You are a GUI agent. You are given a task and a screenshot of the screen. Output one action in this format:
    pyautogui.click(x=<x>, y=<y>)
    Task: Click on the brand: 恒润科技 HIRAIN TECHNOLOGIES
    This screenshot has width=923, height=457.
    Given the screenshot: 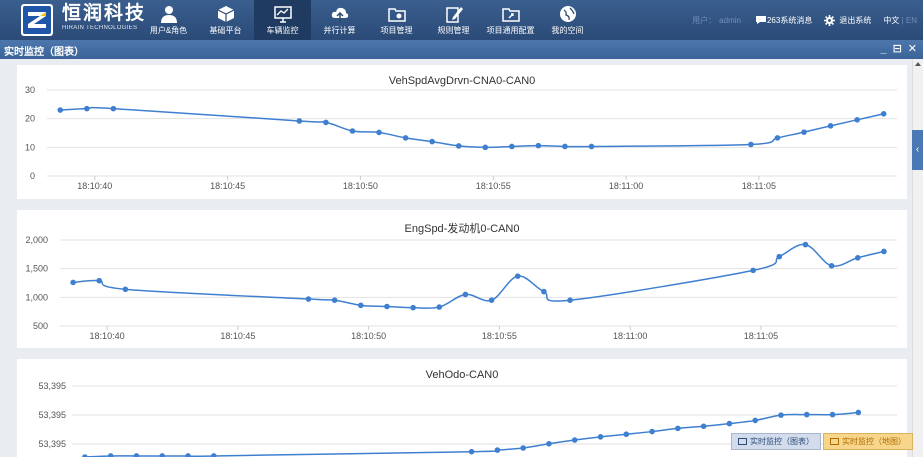 What is the action you would take?
    pyautogui.click(x=104, y=18)
    